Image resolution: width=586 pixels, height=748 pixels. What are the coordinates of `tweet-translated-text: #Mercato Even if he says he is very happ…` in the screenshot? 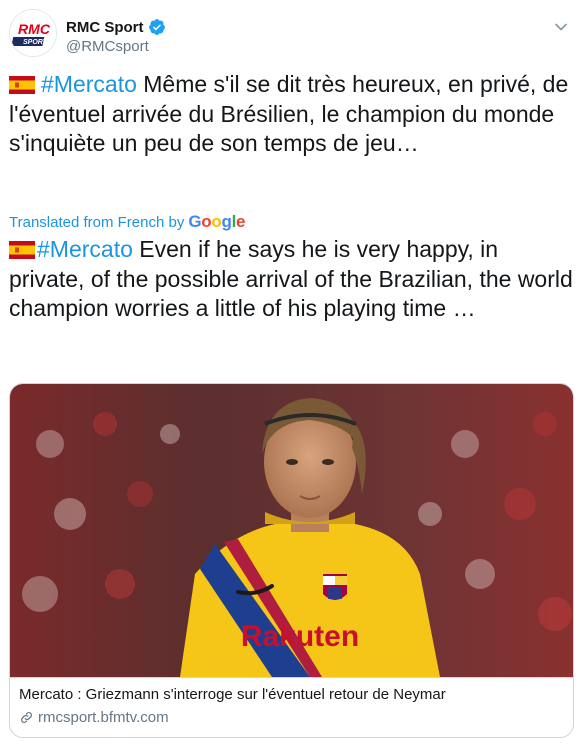 It's located at (291, 279).